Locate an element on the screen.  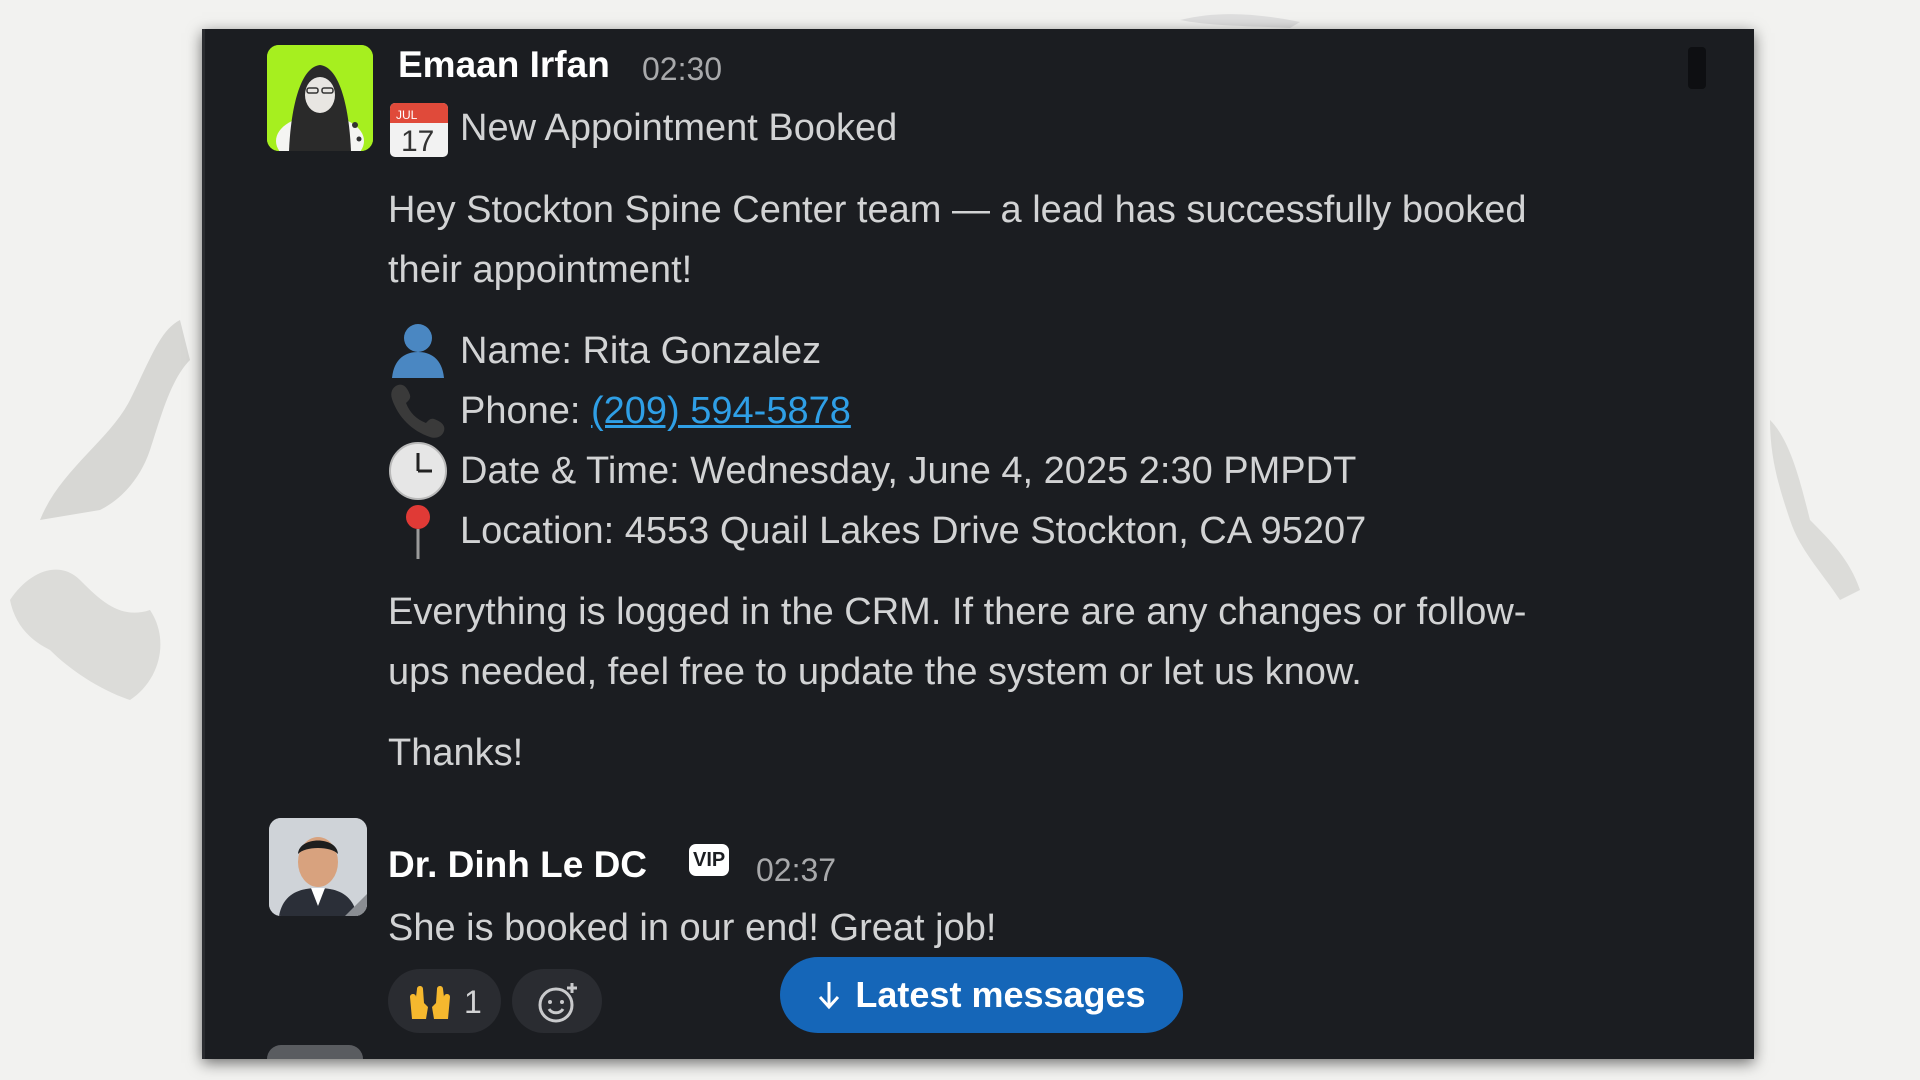
add-reaction-button is located at coordinates (557, 1001).